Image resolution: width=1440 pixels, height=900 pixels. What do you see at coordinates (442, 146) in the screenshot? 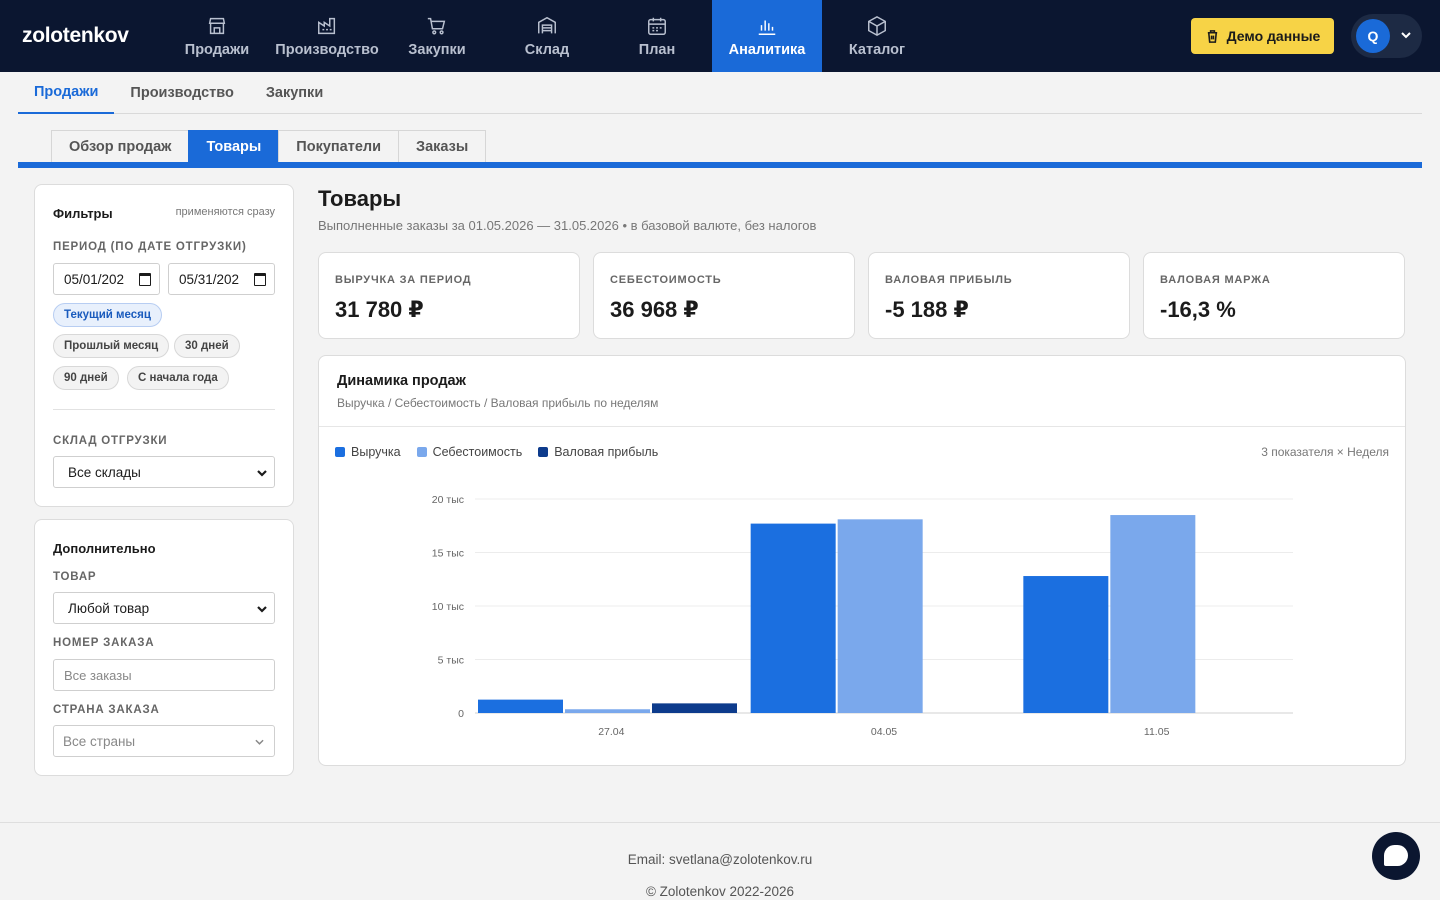
I see `subtab-orders: Заказы` at bounding box center [442, 146].